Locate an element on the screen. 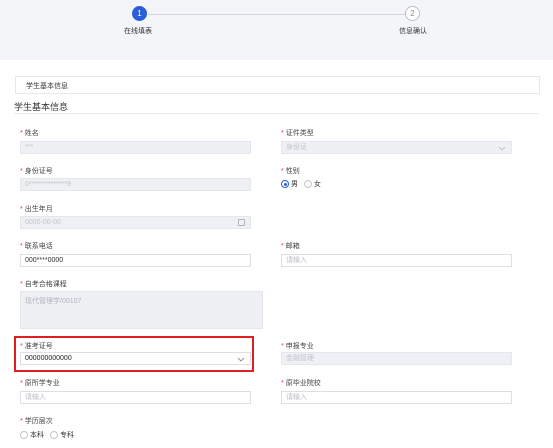 The image size is (553, 448). edu-level-label: * 学历层次 is located at coordinates (36, 421).